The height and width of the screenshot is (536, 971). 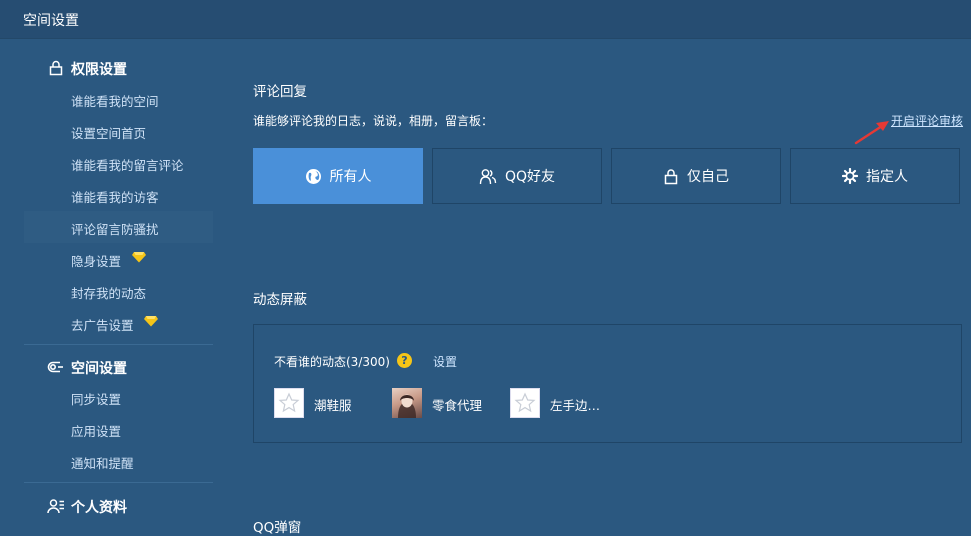 I want to click on comment-permission-description: 谁能够评论我的日志，说说，相册，留言板：, so click(x=373, y=121).